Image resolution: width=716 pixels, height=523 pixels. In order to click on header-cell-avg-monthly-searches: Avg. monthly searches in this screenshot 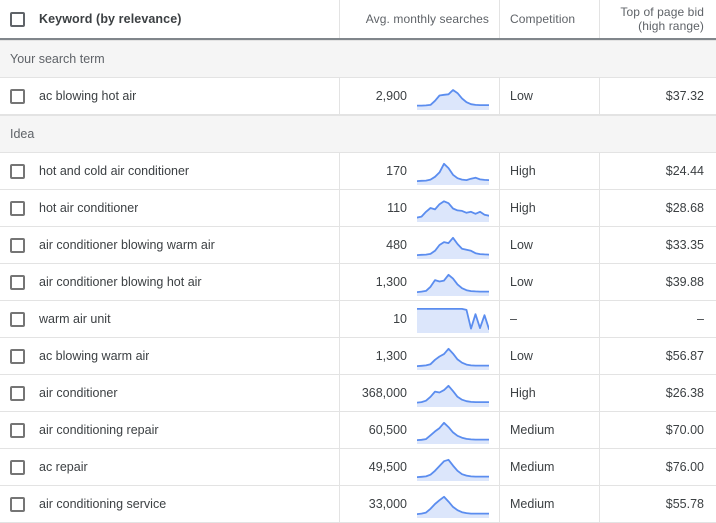, I will do `click(420, 19)`.